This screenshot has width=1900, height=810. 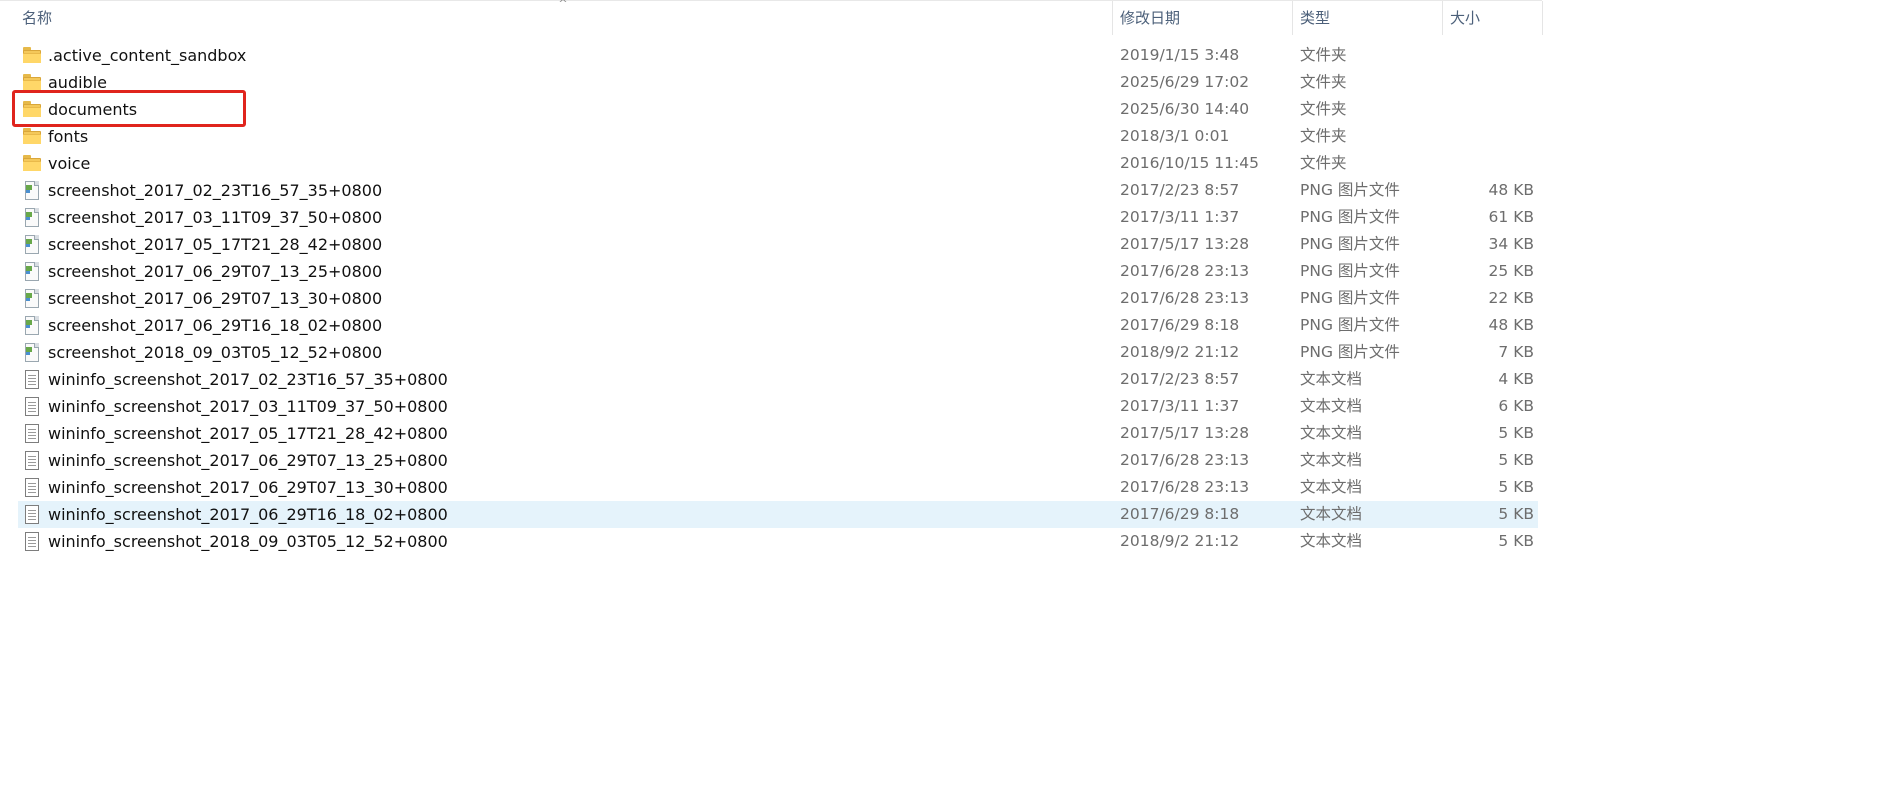 I want to click on column-header-type: 类型, so click(x=1367, y=18).